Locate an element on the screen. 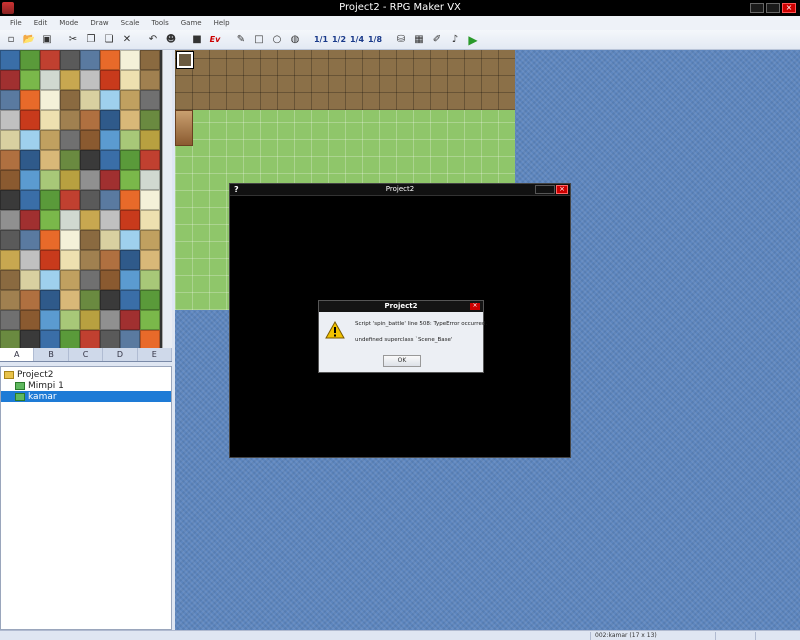 Image resolution: width=800 pixels, height=640 pixels. menu-help: Help is located at coordinates (222, 23).